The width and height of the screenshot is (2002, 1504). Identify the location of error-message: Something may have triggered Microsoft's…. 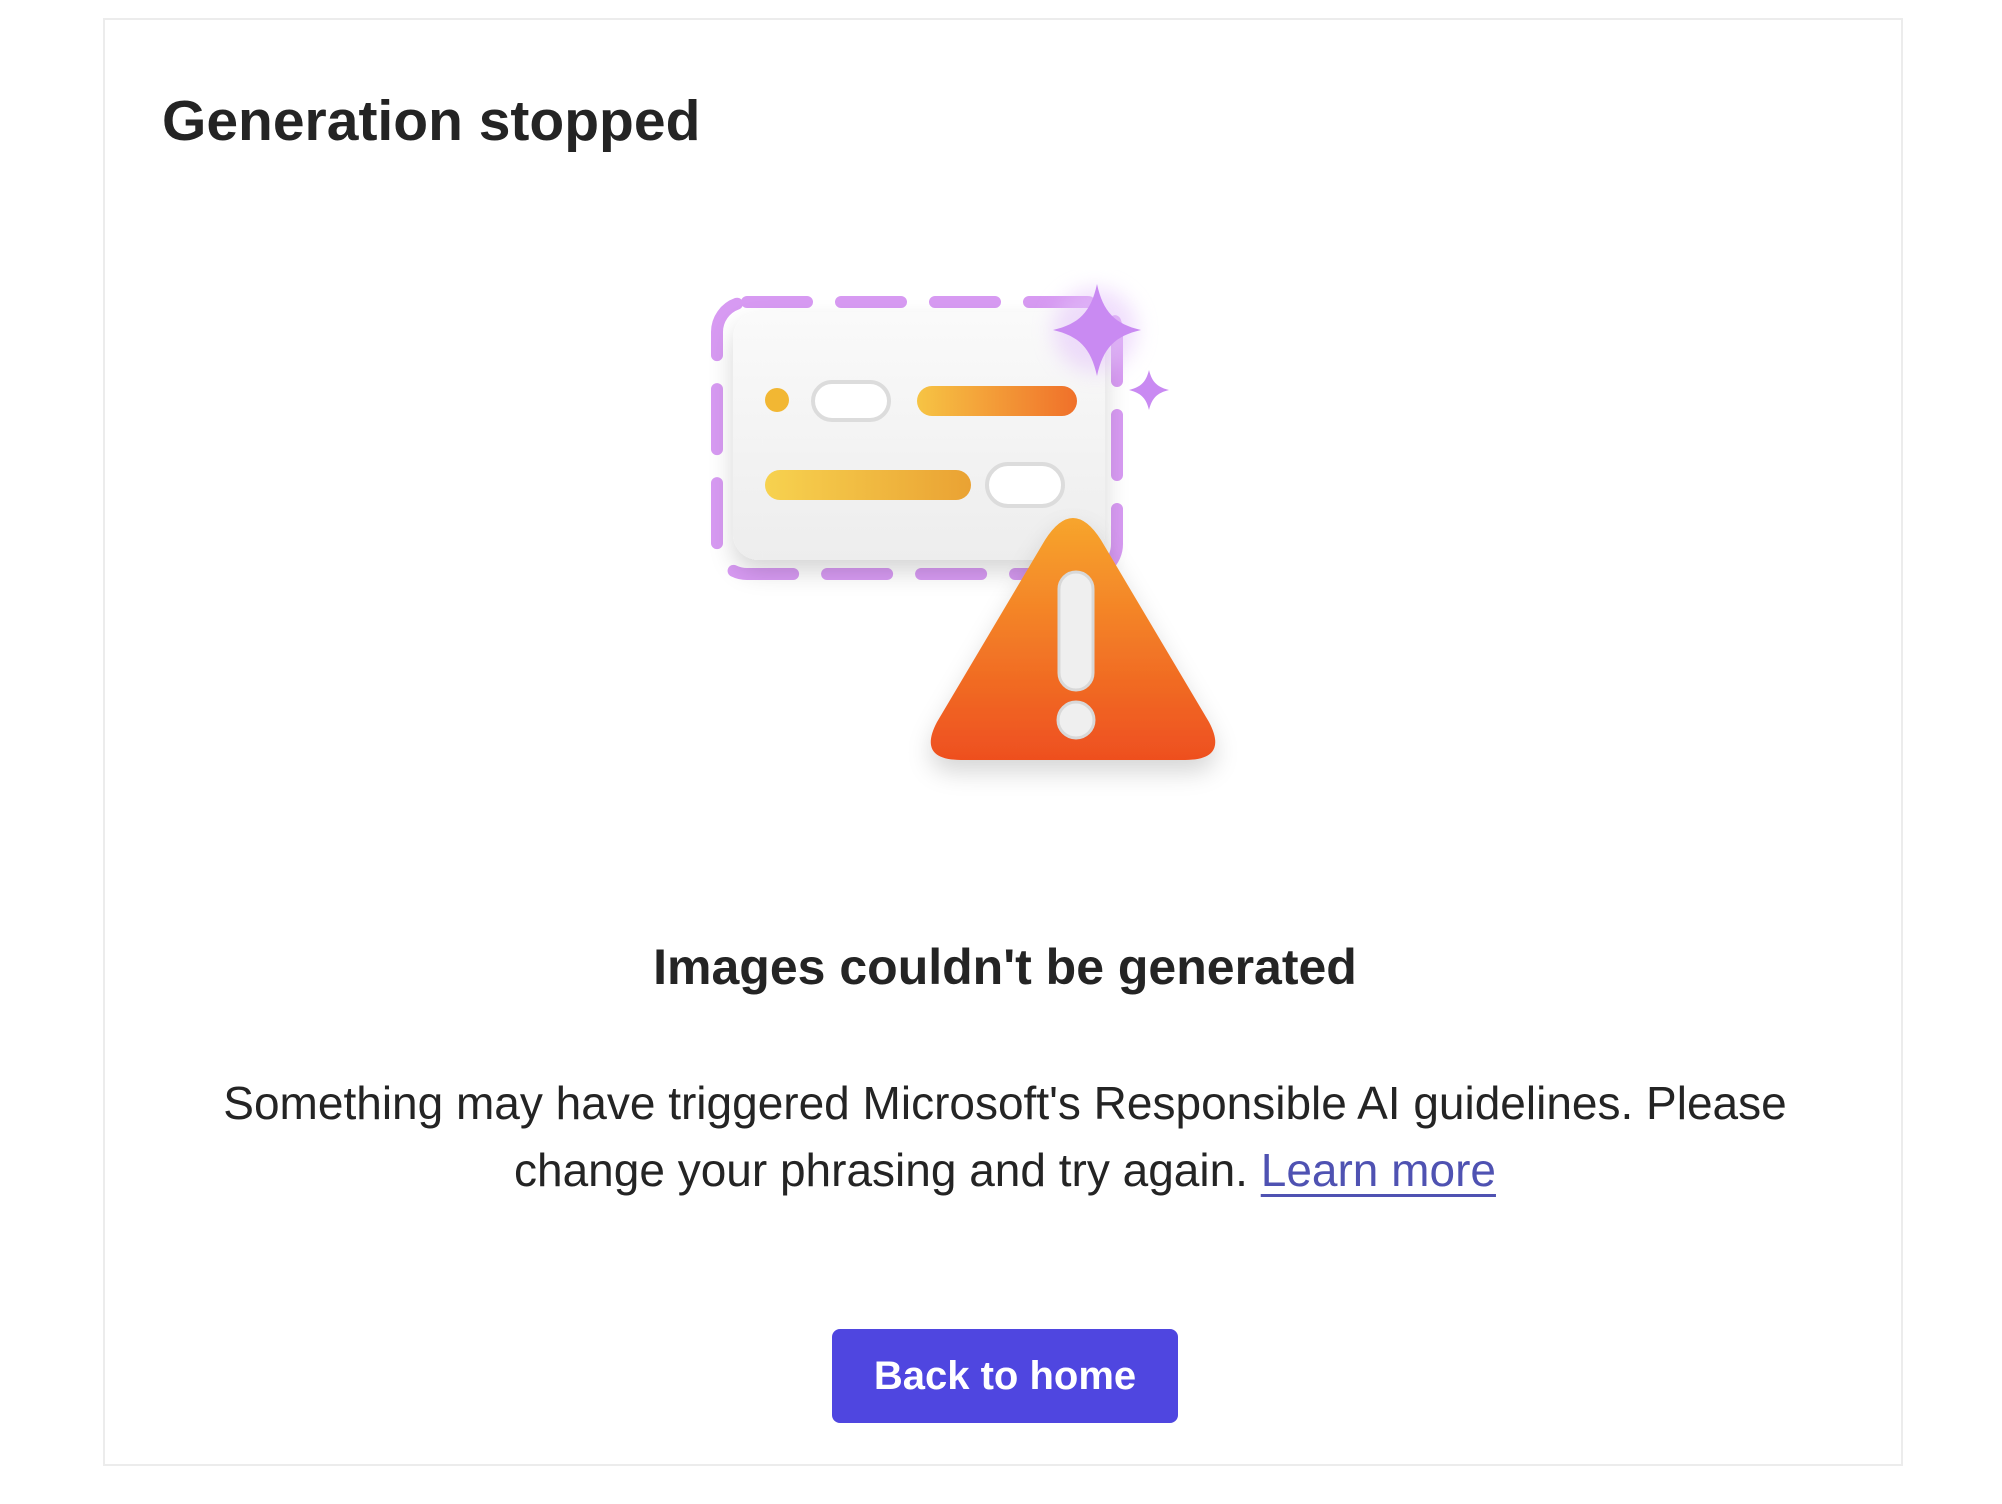
(1005, 1137).